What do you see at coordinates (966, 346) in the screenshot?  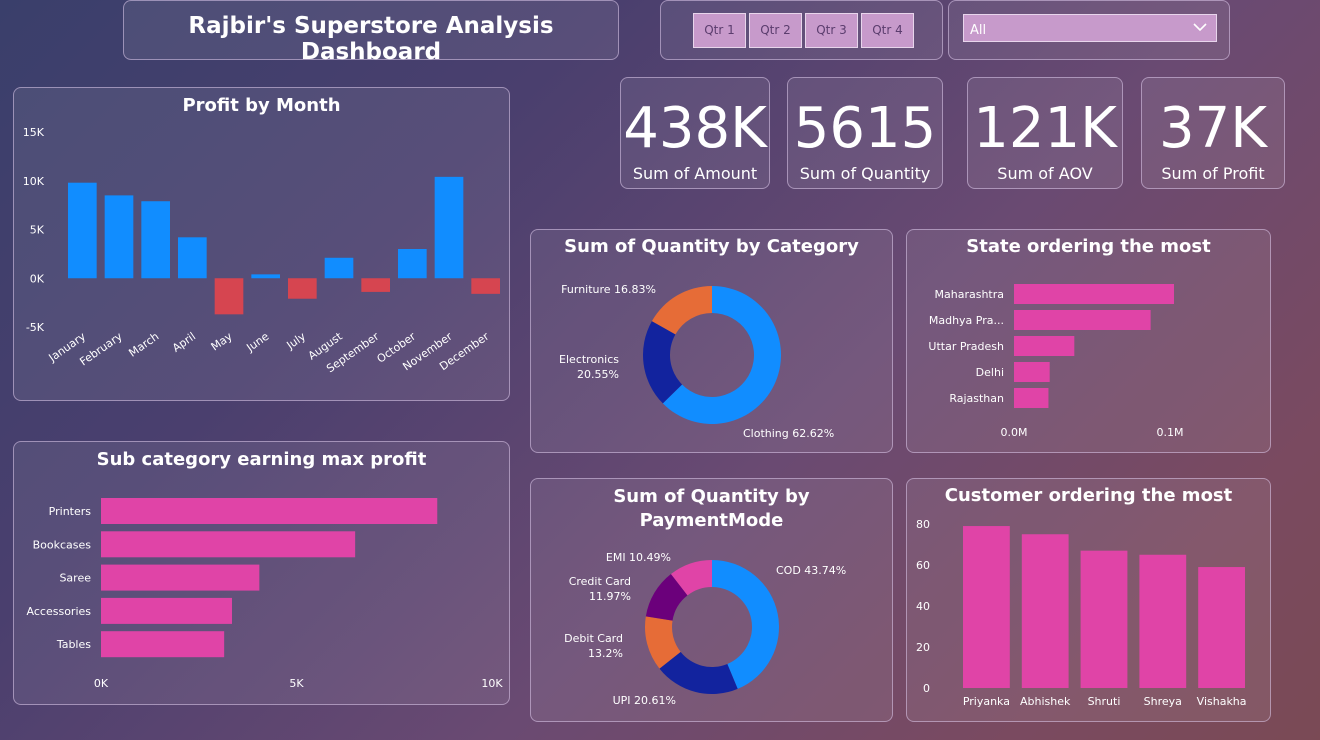 I see `y-tick-label: Uttar Pradesh` at bounding box center [966, 346].